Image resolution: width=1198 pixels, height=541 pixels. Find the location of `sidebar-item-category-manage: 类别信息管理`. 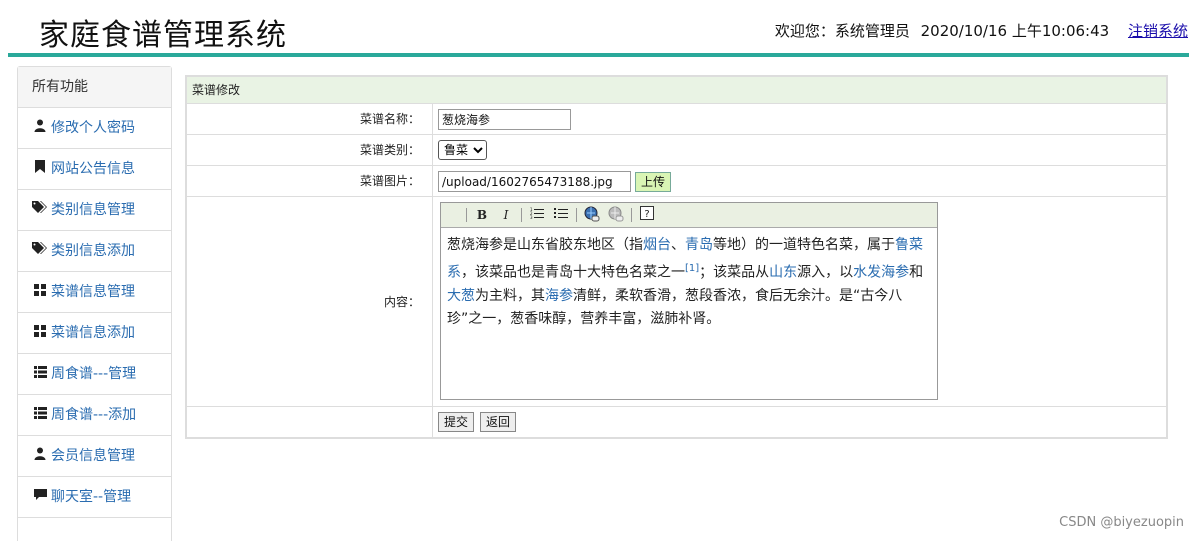

sidebar-item-category-manage: 类别信息管理 is located at coordinates (94, 210).